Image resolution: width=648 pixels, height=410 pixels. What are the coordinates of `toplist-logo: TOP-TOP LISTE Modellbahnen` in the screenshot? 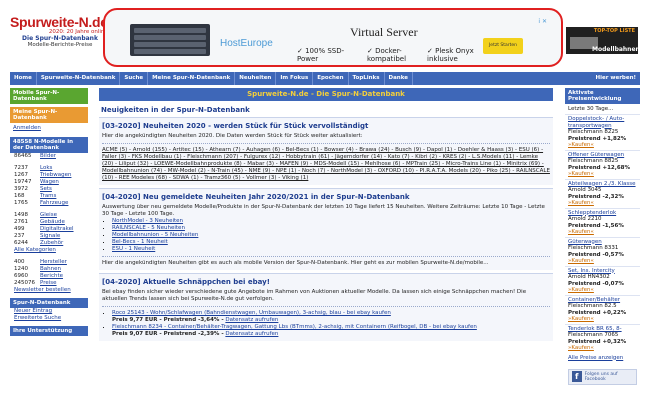 It's located at (603, 40).